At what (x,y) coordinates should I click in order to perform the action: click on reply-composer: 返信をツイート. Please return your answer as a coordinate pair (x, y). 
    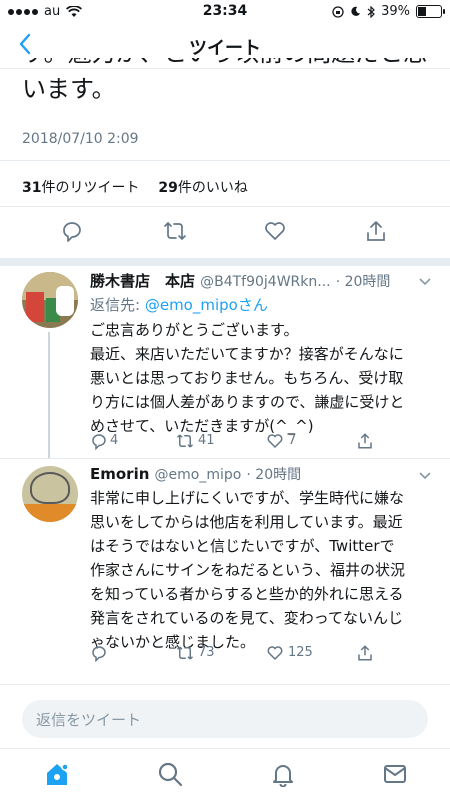
    Looking at the image, I should click on (225, 719).